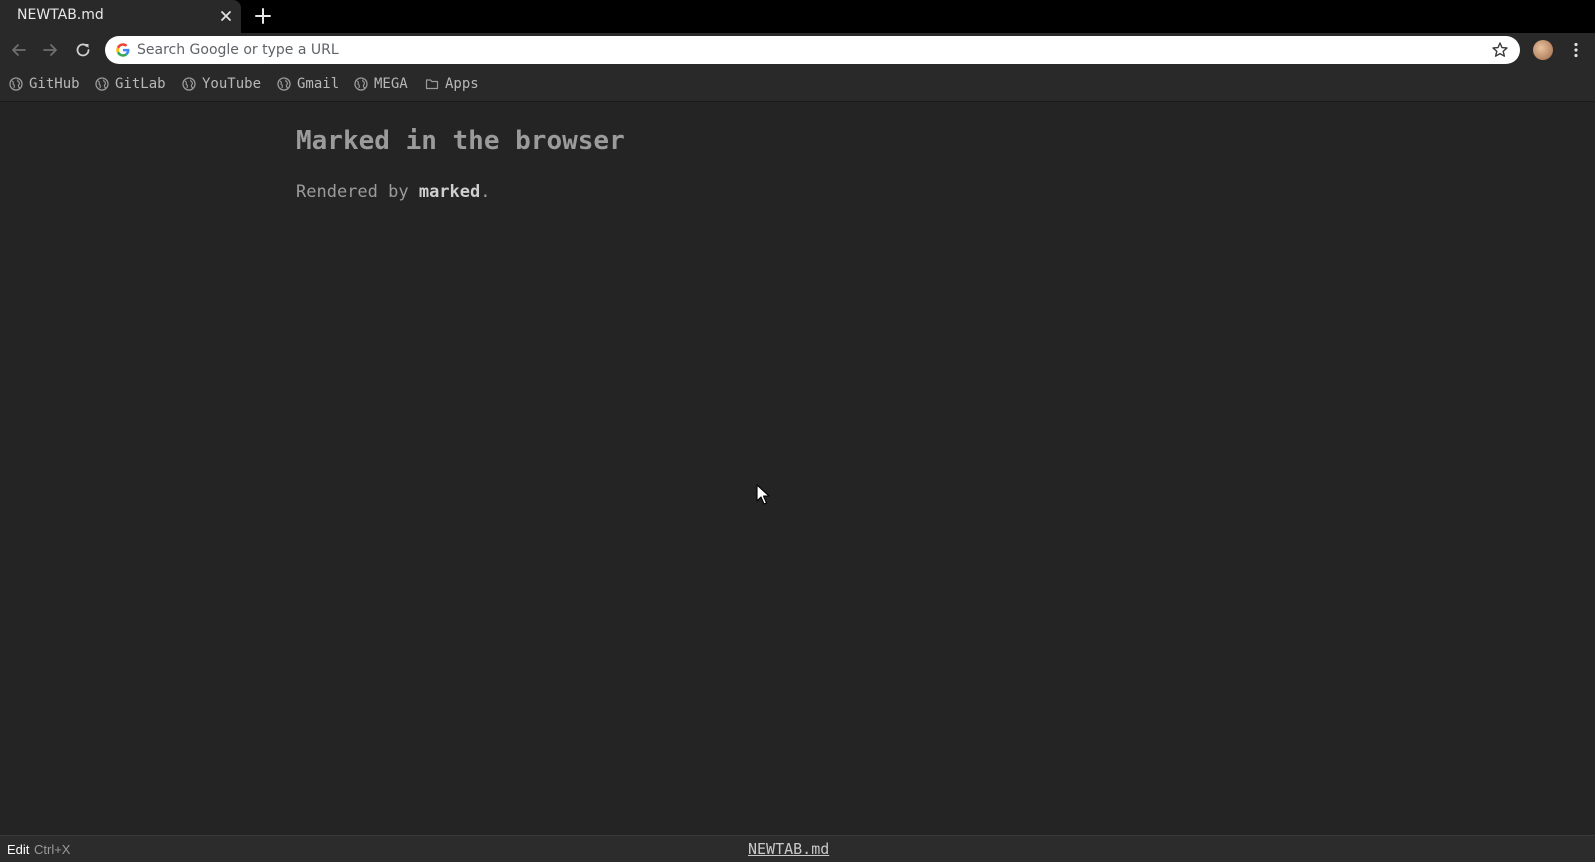  Describe the element at coordinates (52, 849) in the screenshot. I see `edit-shortcut: Ctrl+X` at that location.